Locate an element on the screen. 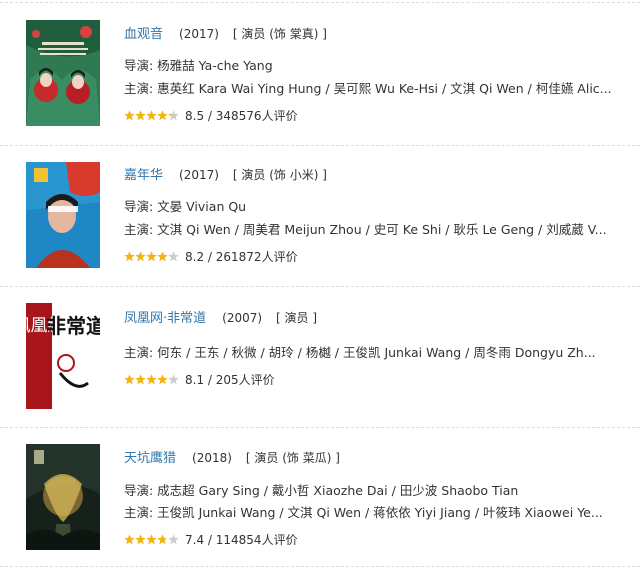 The width and height of the screenshot is (640, 570). title-row: 嘉年华 (2017) [ 演员 (饰 小米) ] is located at coordinates (225, 173).